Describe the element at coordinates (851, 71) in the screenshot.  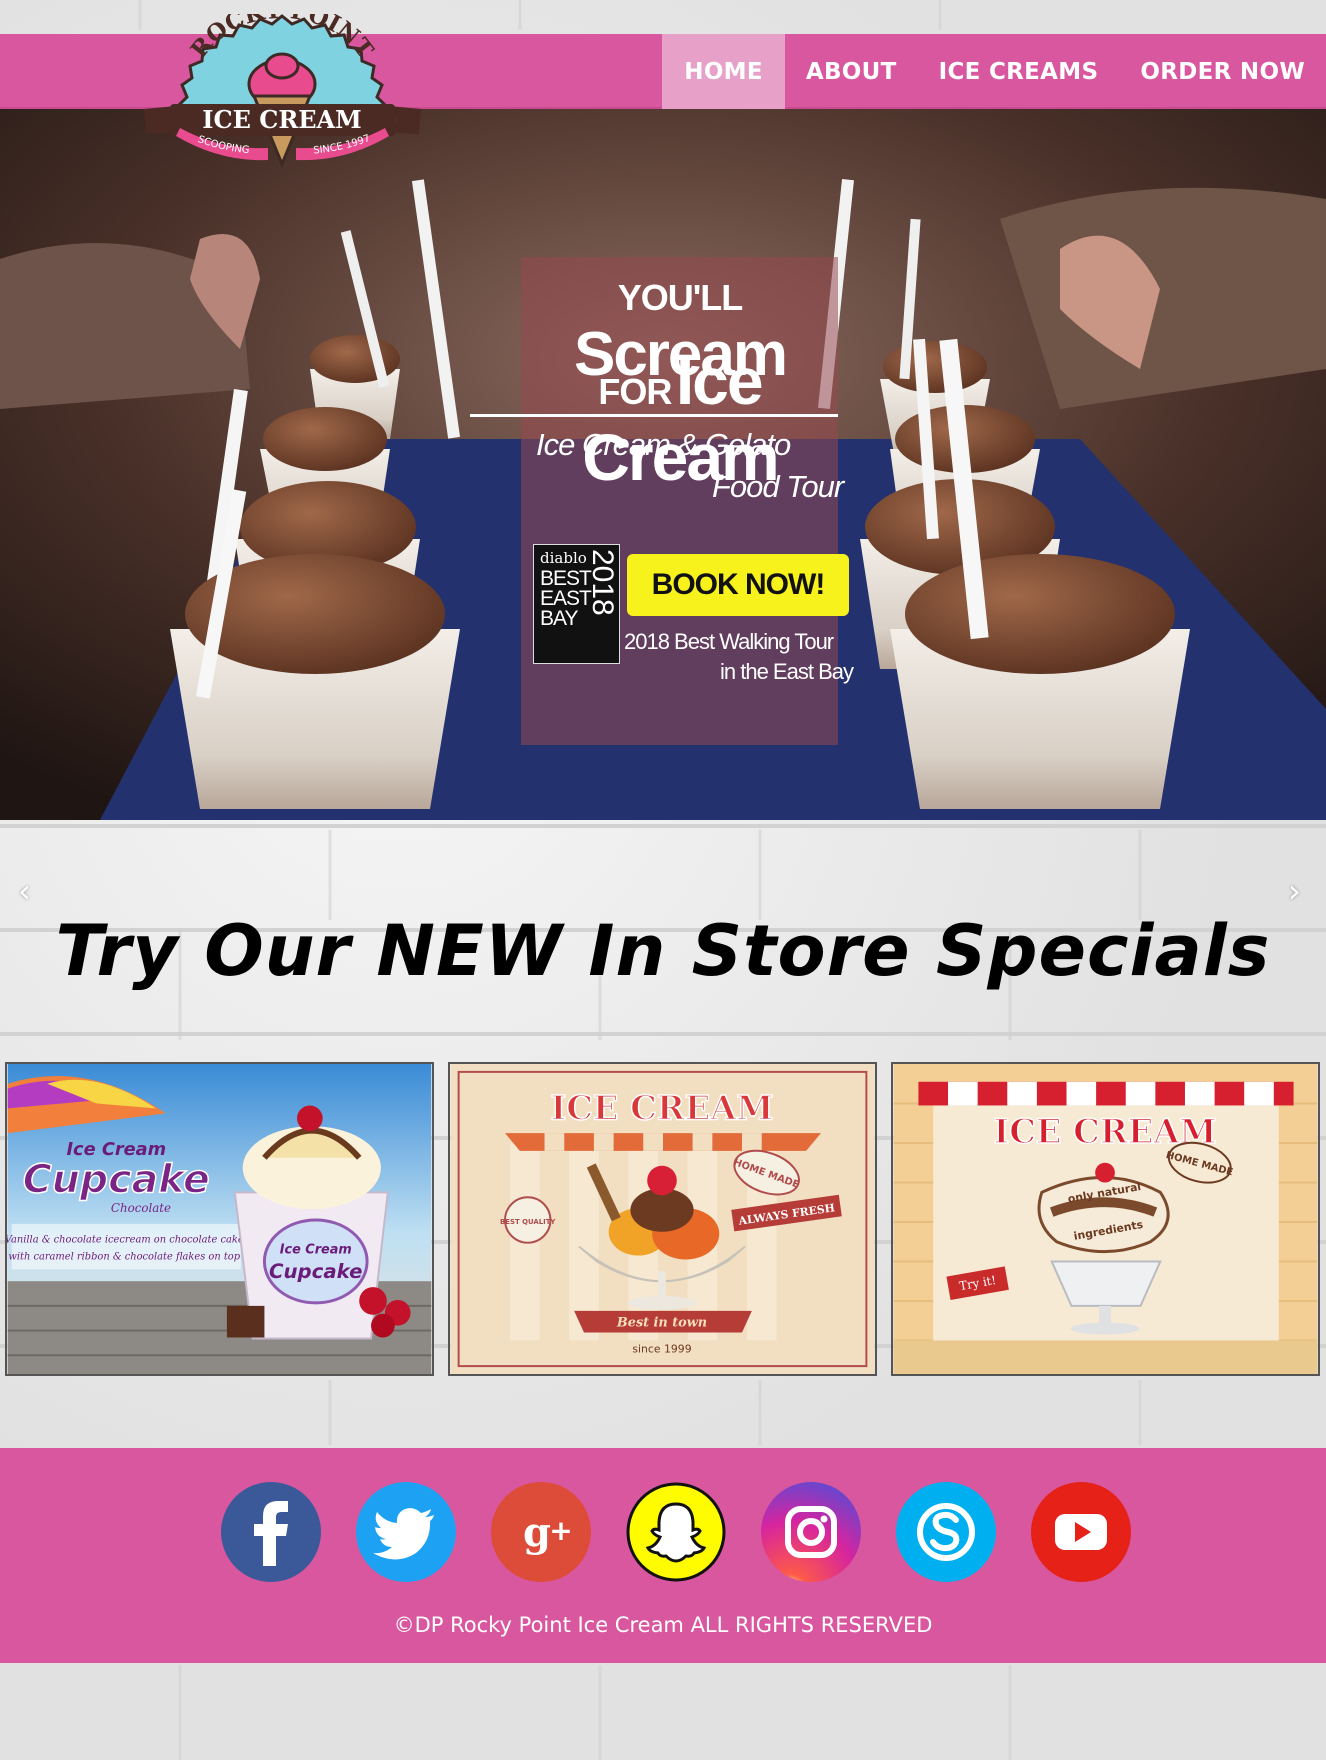
I see `nav-about-link: ABOUT` at that location.